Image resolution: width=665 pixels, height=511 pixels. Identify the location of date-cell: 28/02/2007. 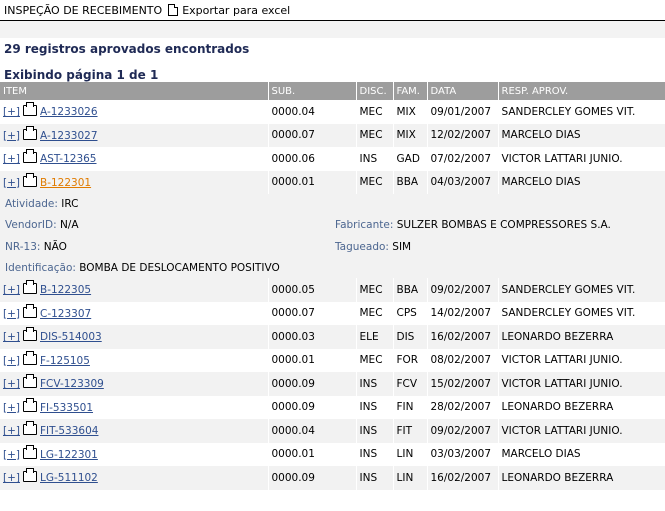
(463, 407).